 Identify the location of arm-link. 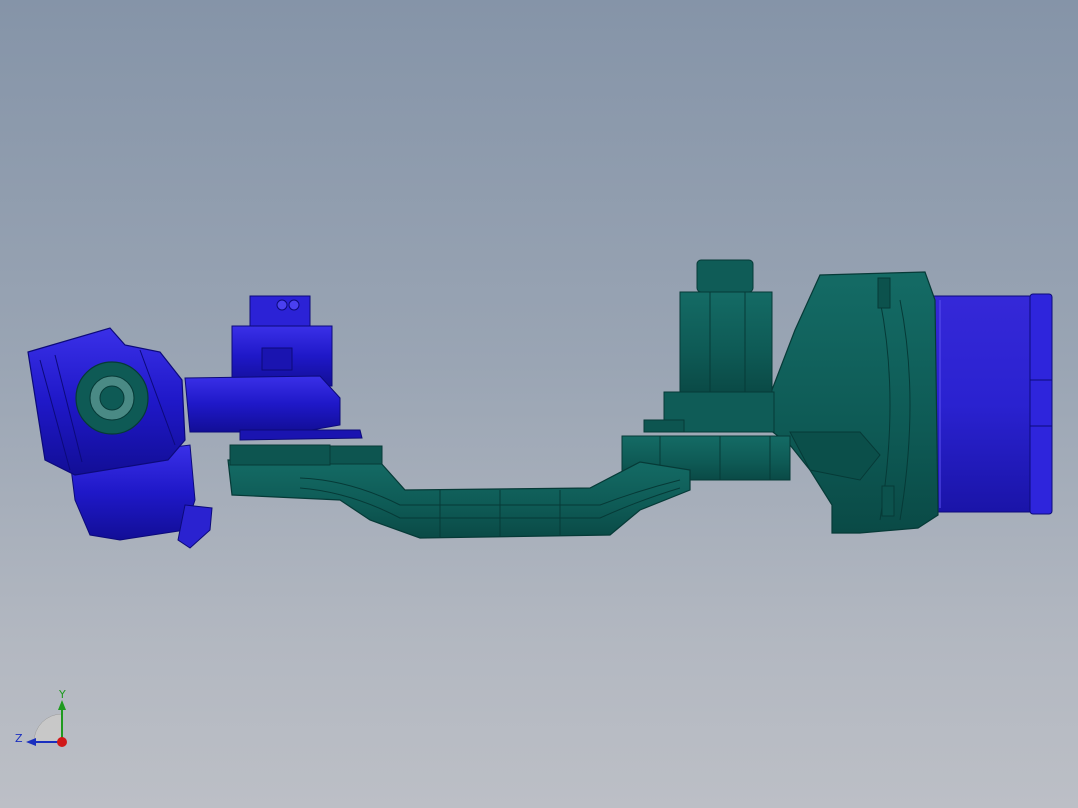
(459, 491).